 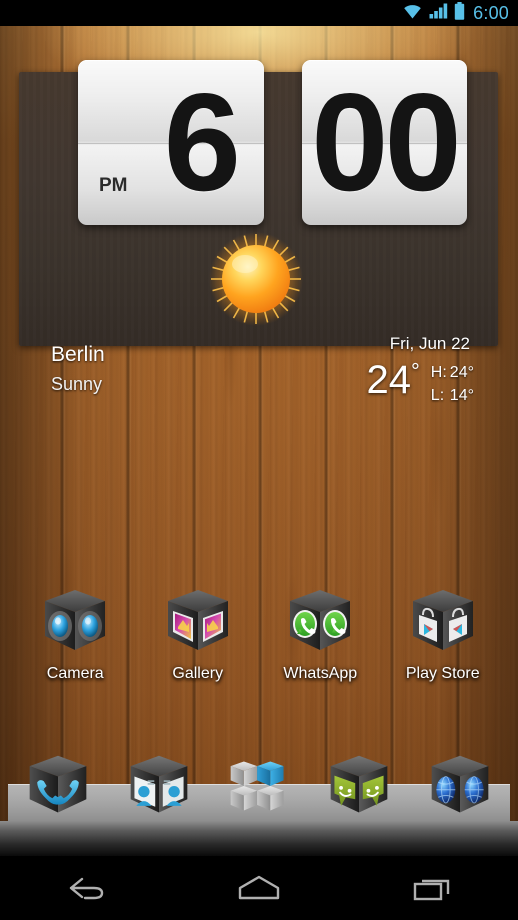 I want to click on messaging-icon, so click(x=359, y=783).